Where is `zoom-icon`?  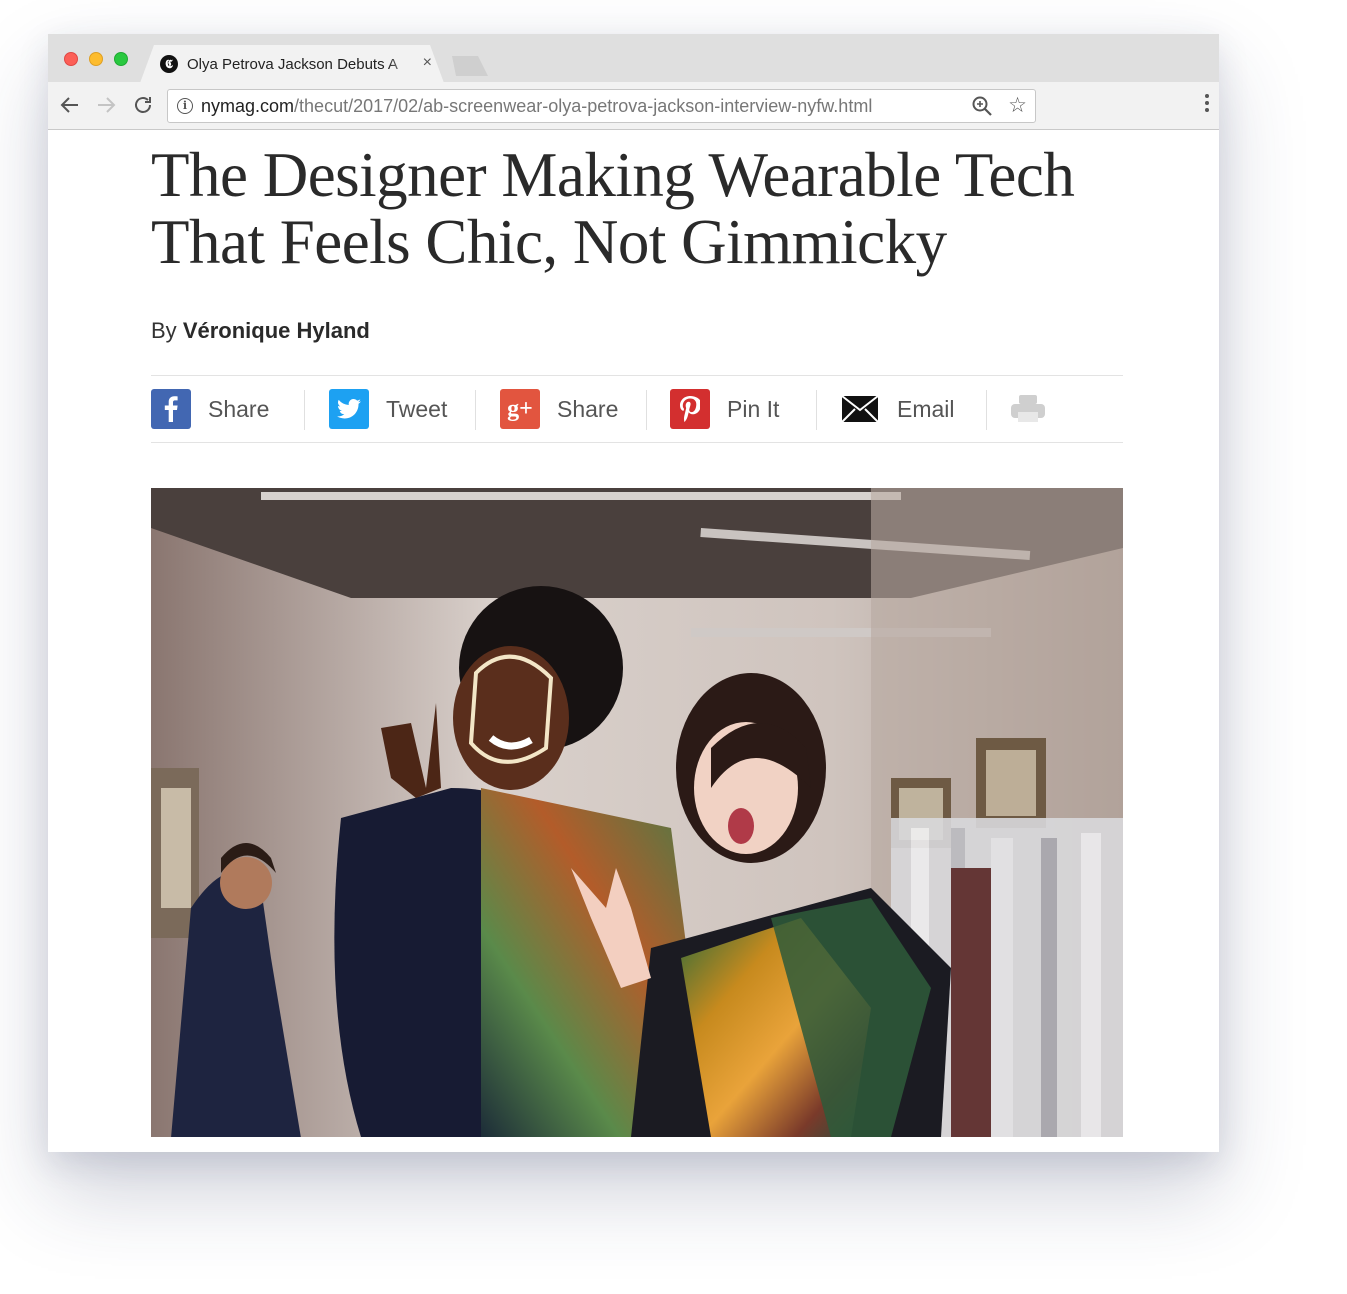
zoom-icon is located at coordinates (982, 108).